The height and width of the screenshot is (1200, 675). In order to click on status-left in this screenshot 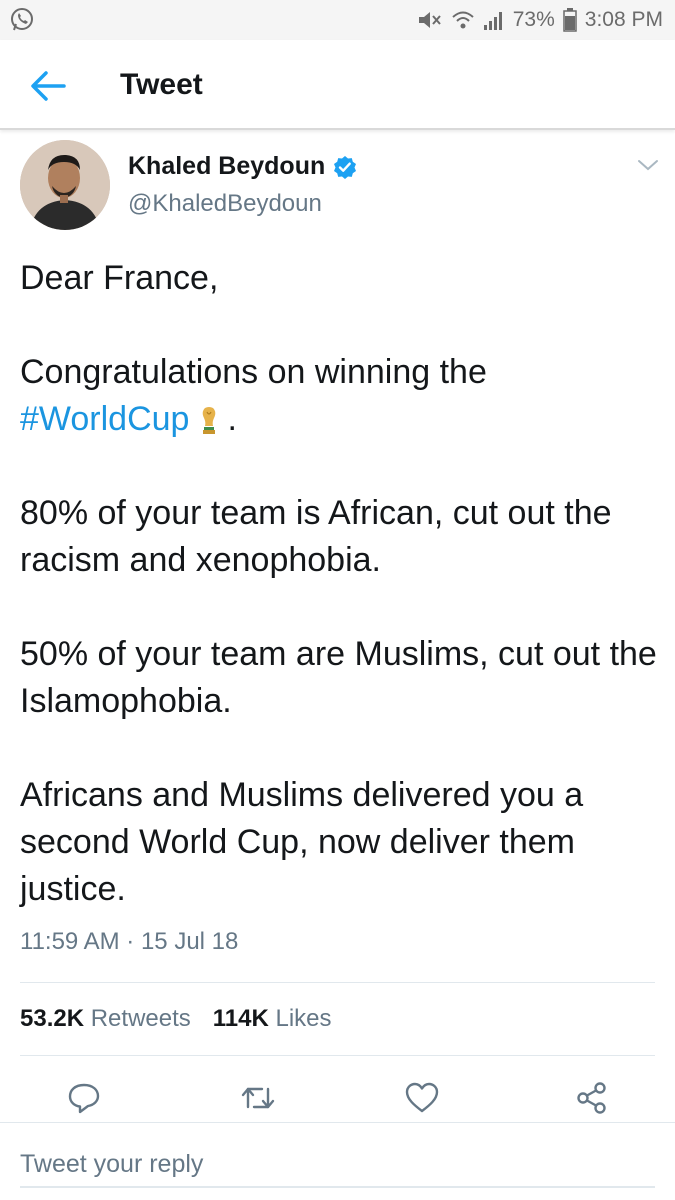, I will do `click(22, 20)`.